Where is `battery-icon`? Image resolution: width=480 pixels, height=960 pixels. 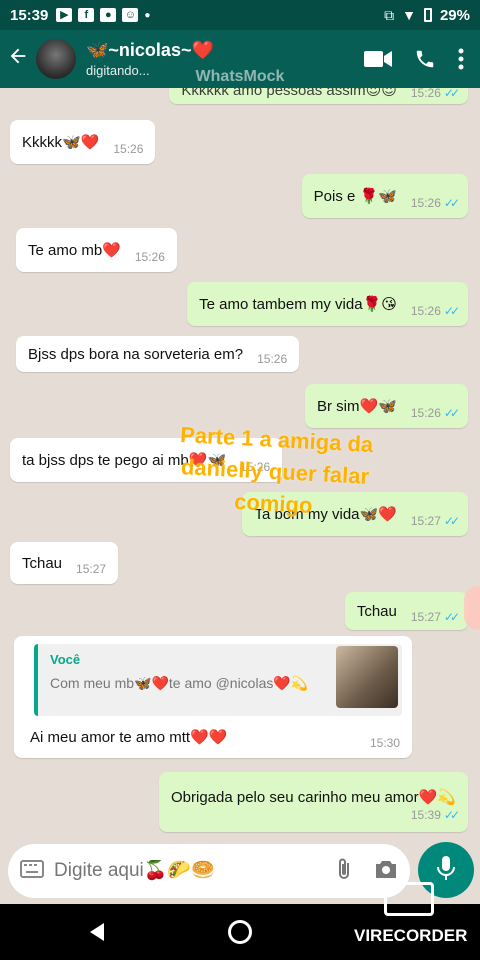 battery-icon is located at coordinates (427, 15).